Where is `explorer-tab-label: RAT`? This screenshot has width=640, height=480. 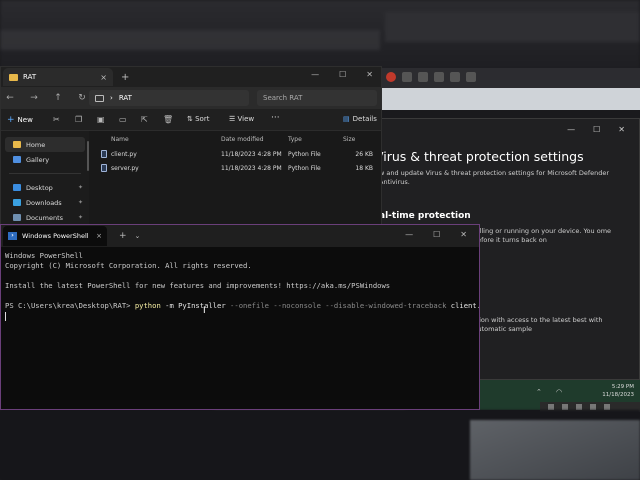
explorer-tab-label: RAT is located at coordinates (30, 77).